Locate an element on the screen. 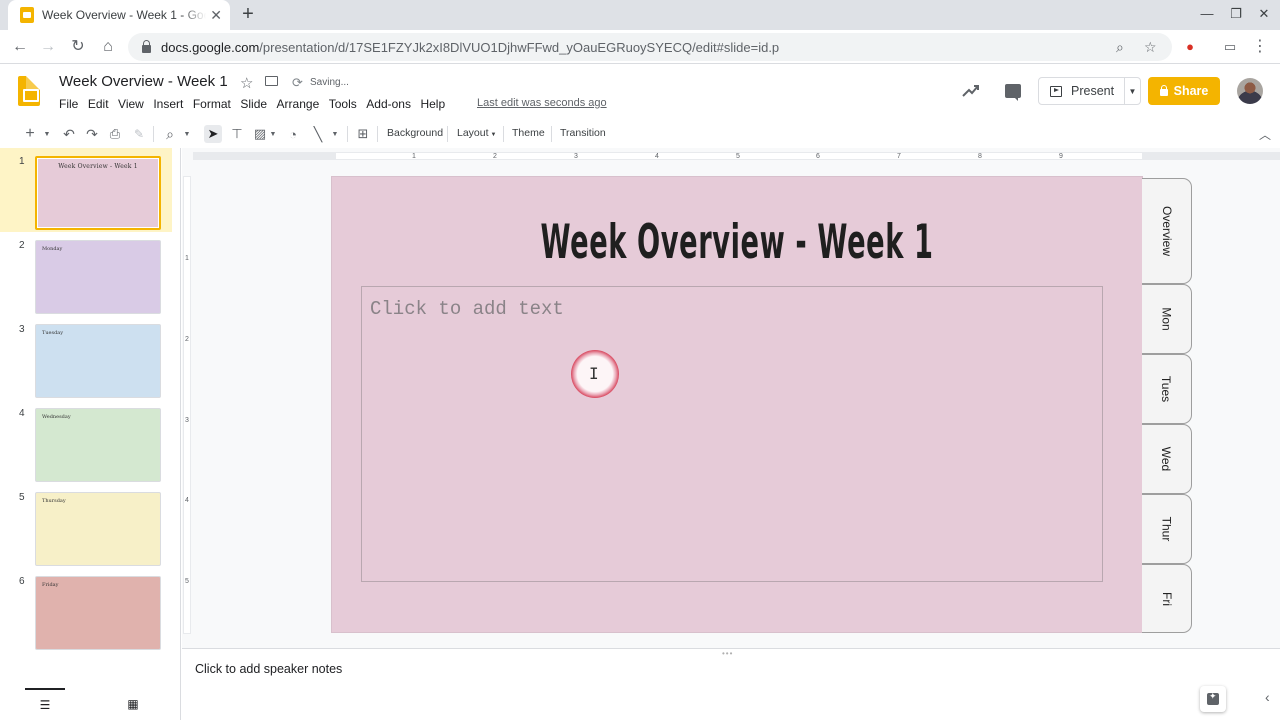 The width and height of the screenshot is (1280, 720). menu-tools: Tools is located at coordinates (343, 104).